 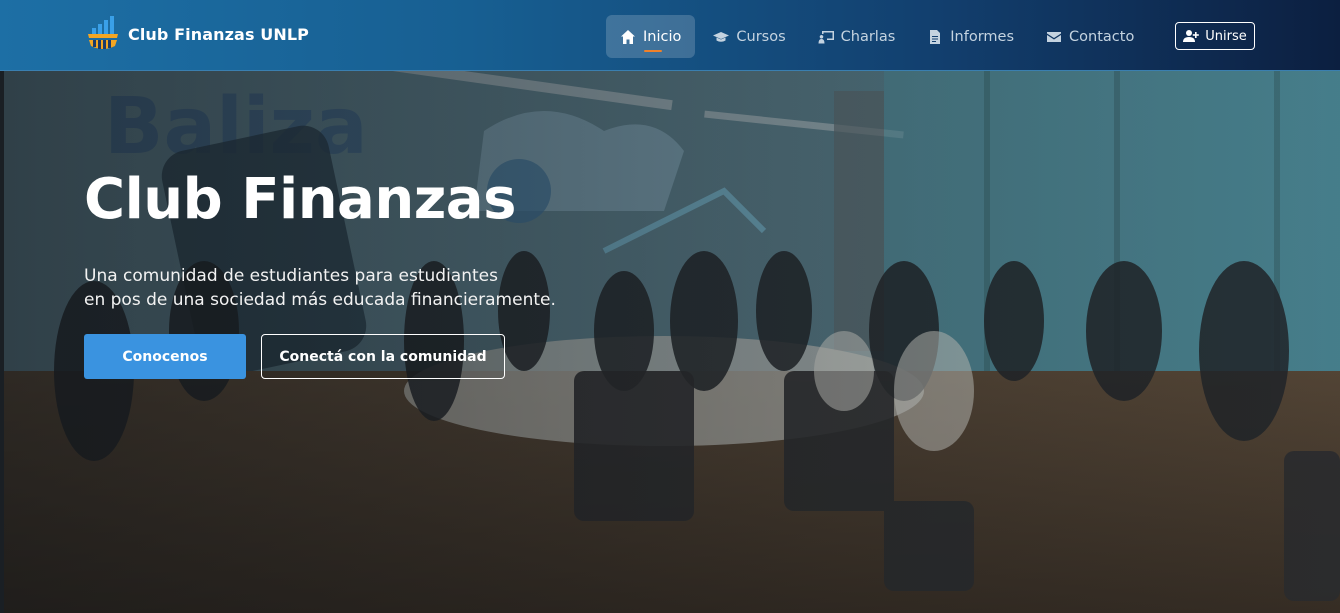 I want to click on connect-community-button: Conectá con la comunidad, so click(x=383, y=356).